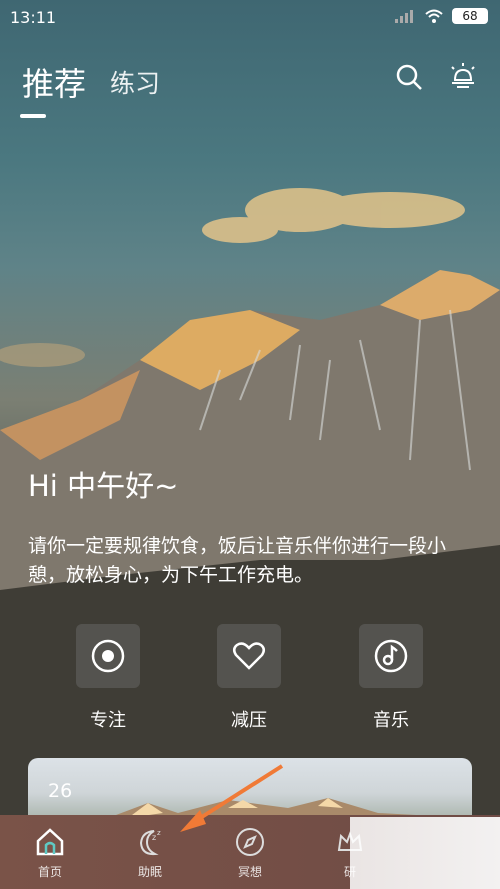 Image resolution: width=500 pixels, height=889 pixels. I want to click on lamp-icon, so click(463, 75).